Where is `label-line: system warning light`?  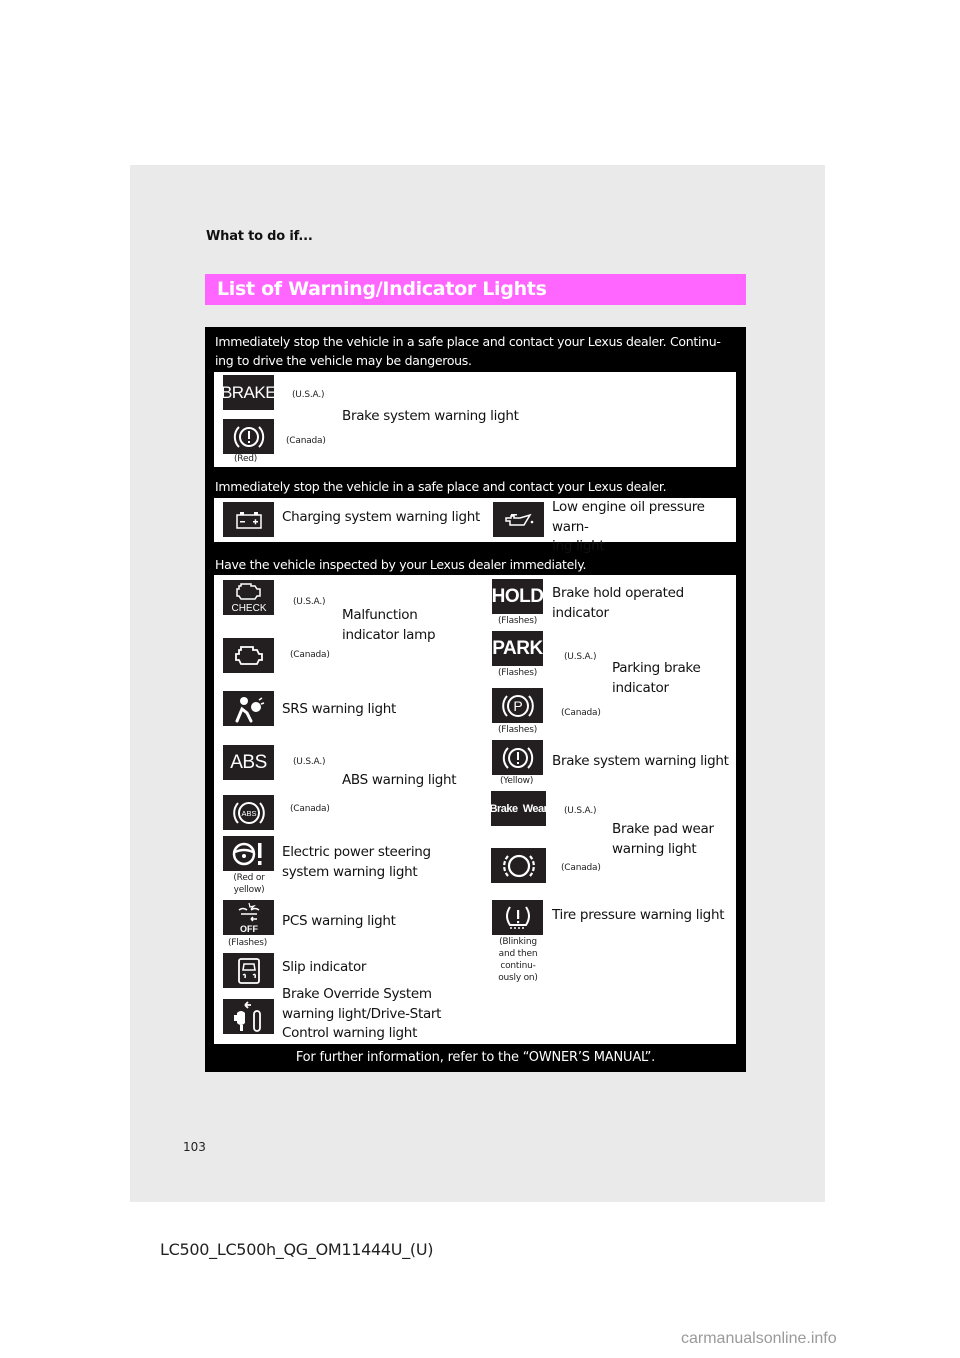 label-line: system warning light is located at coordinates (350, 871).